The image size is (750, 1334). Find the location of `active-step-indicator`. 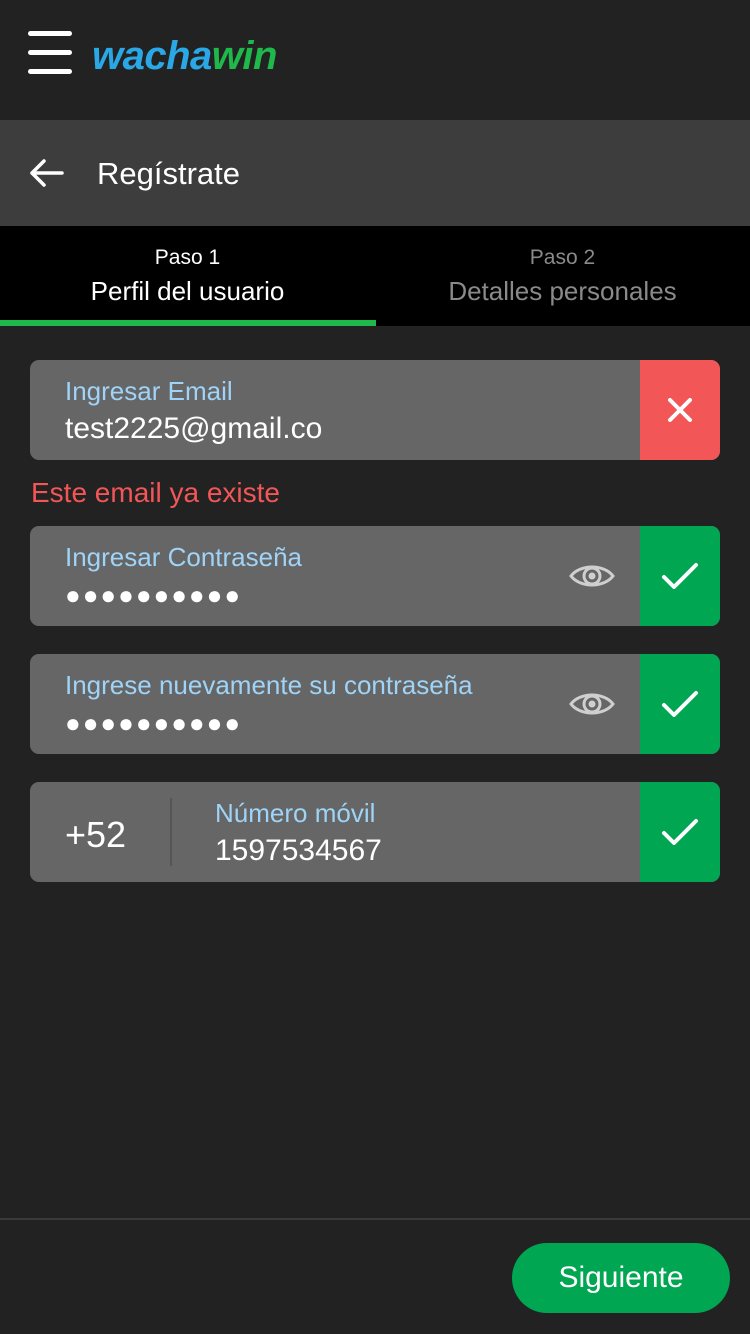

active-step-indicator is located at coordinates (188, 323).